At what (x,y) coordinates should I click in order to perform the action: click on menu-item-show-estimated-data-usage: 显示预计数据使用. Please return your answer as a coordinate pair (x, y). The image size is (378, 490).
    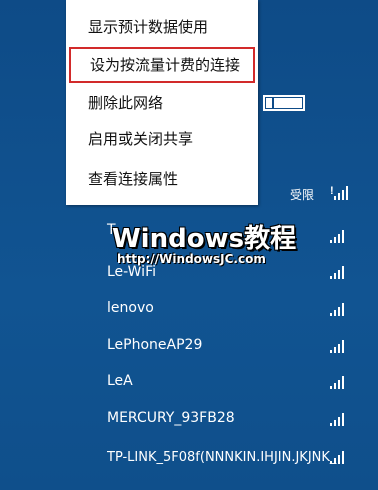
    Looking at the image, I should click on (162, 27).